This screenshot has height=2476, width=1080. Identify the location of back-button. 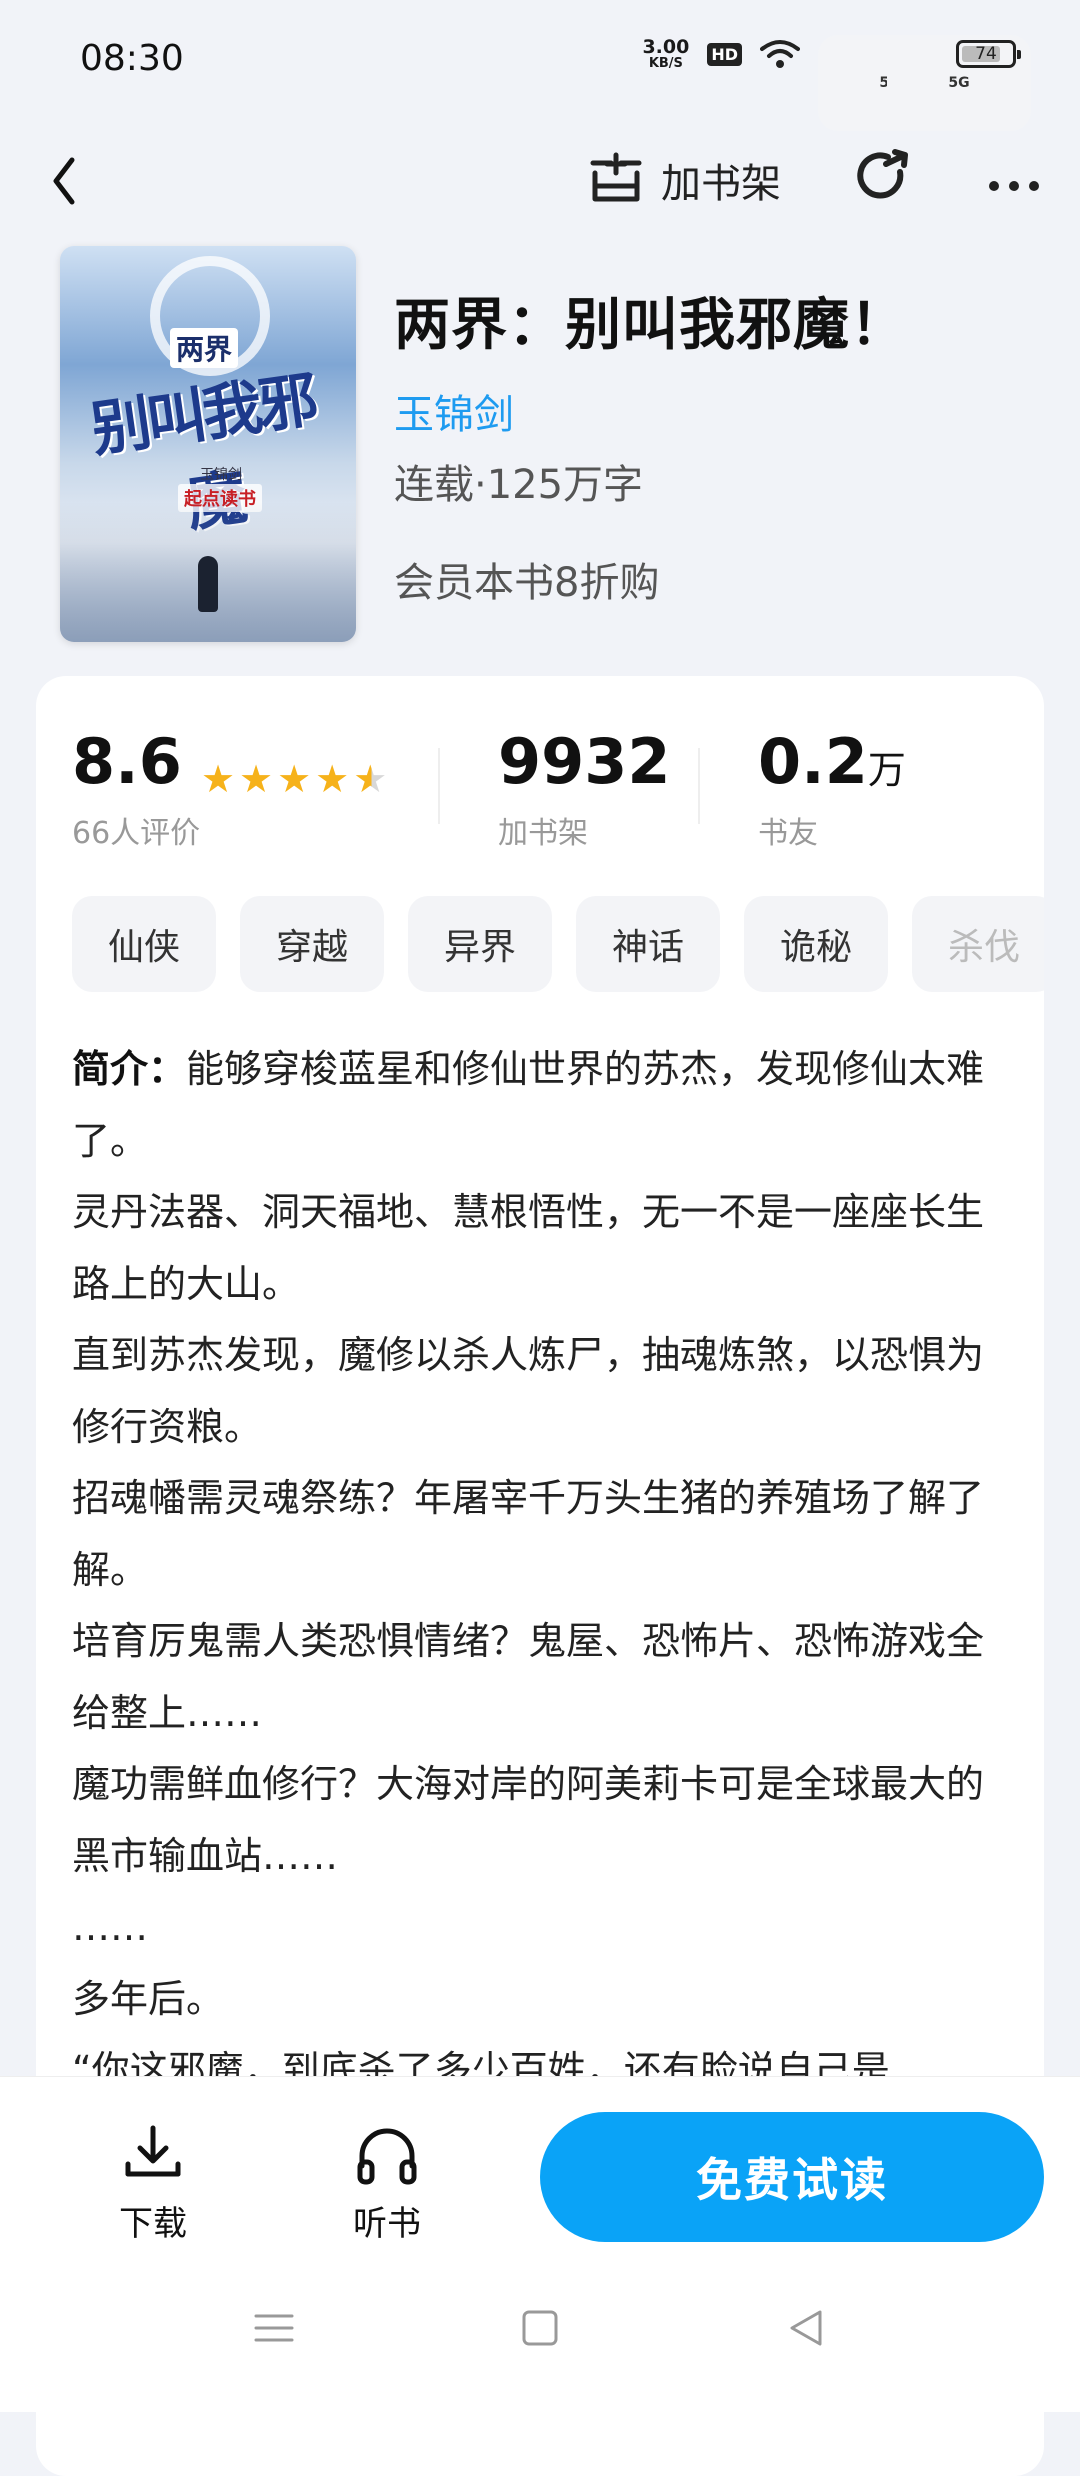
(75, 181).